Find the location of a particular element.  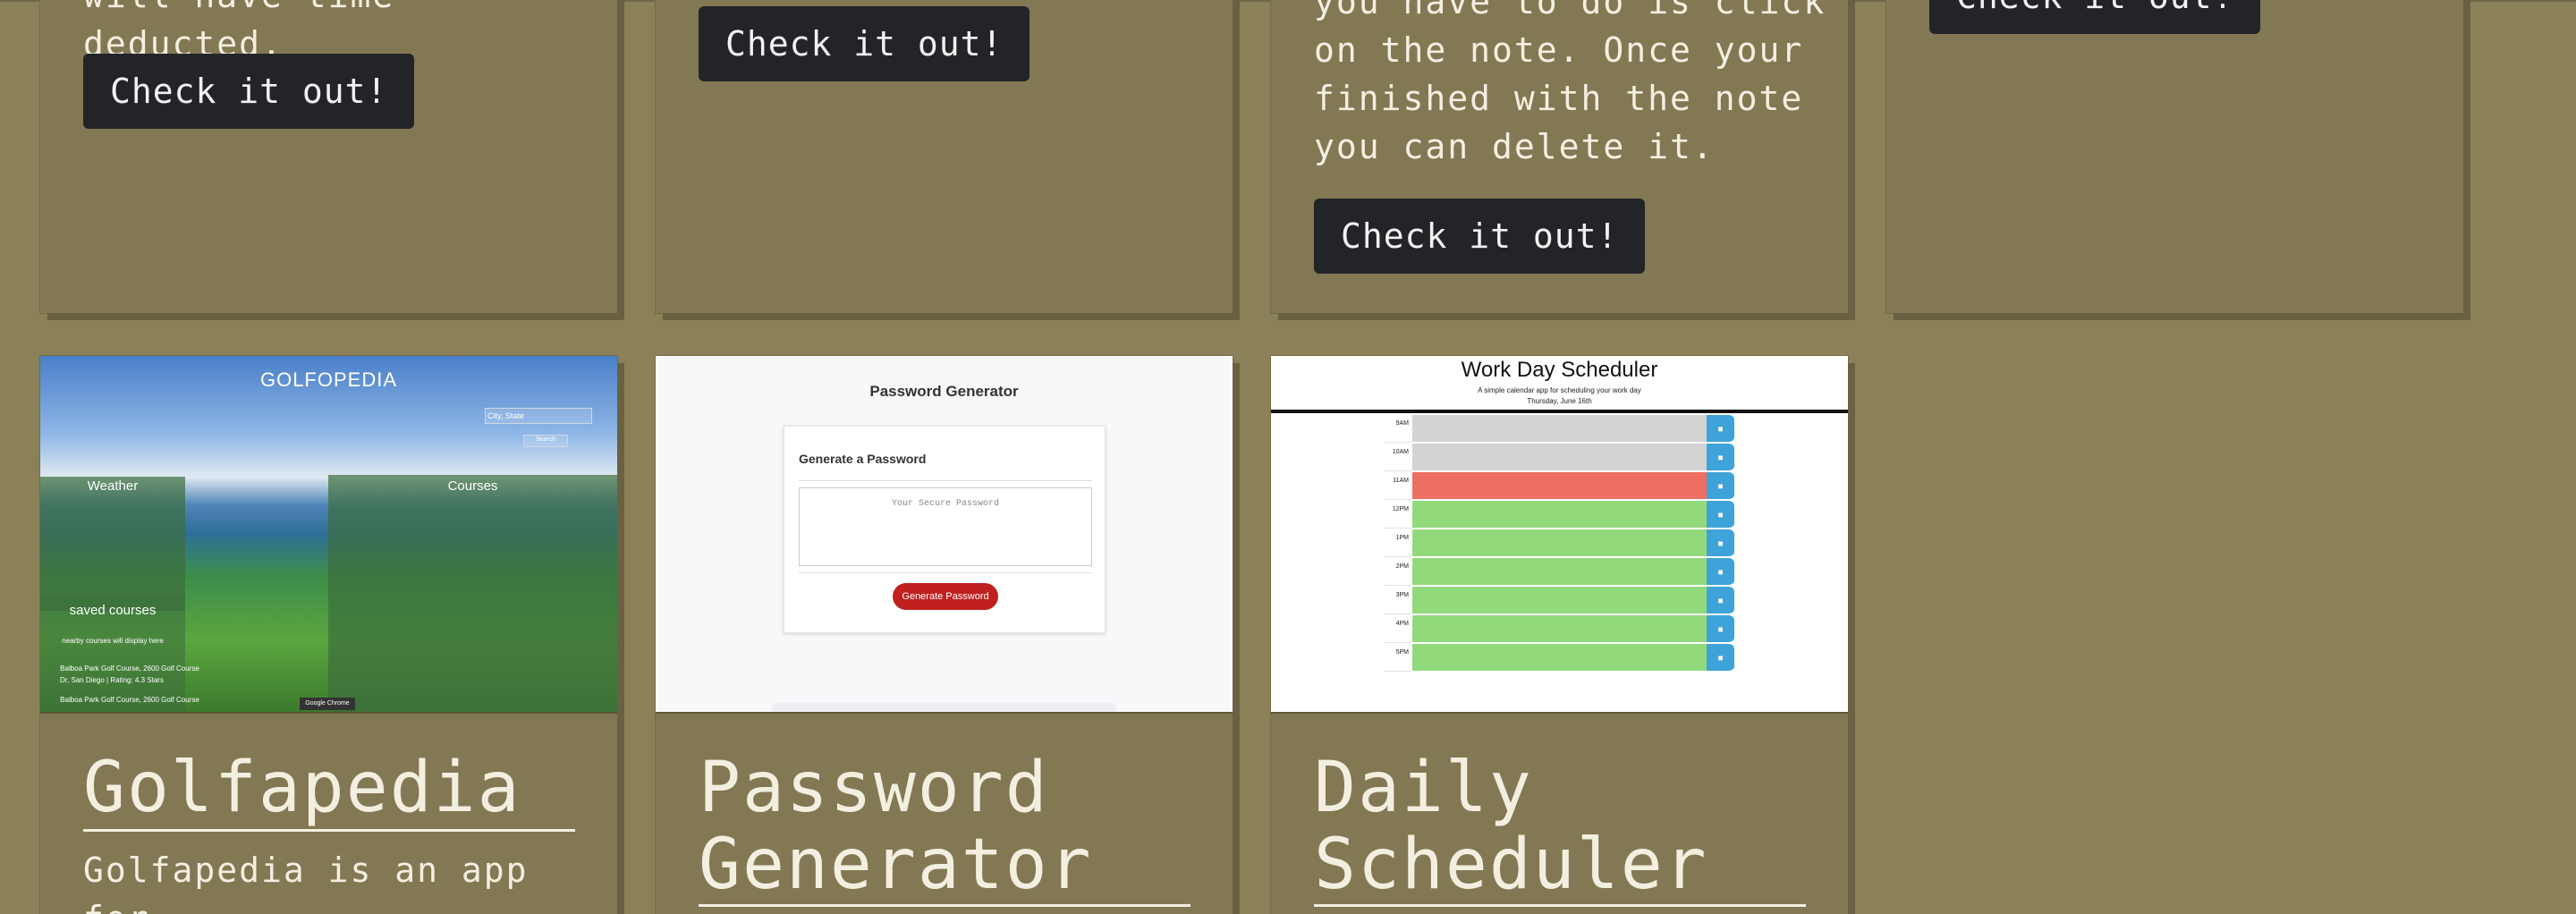

ws-hour-label: 1PM is located at coordinates (1398, 543).